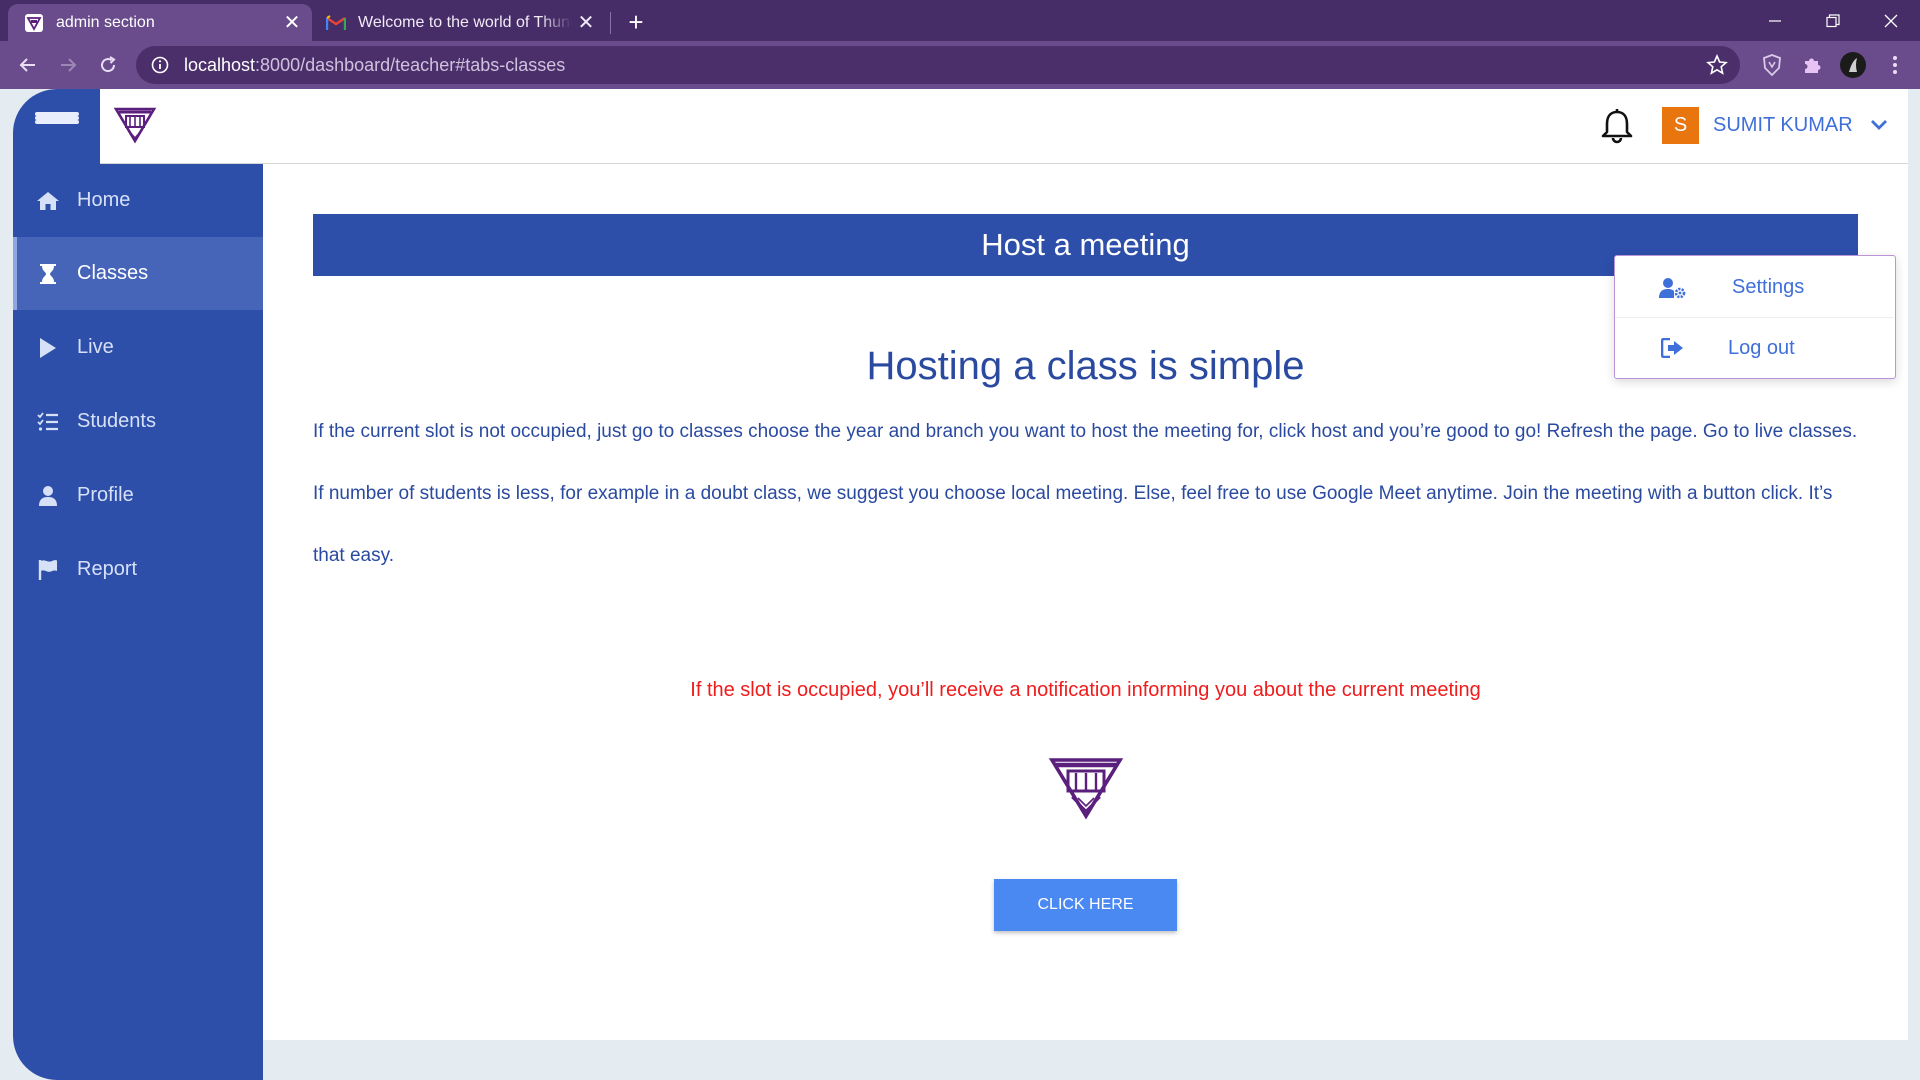 The image size is (1920, 1080). What do you see at coordinates (48, 274) in the screenshot?
I see `hourglass-icon` at bounding box center [48, 274].